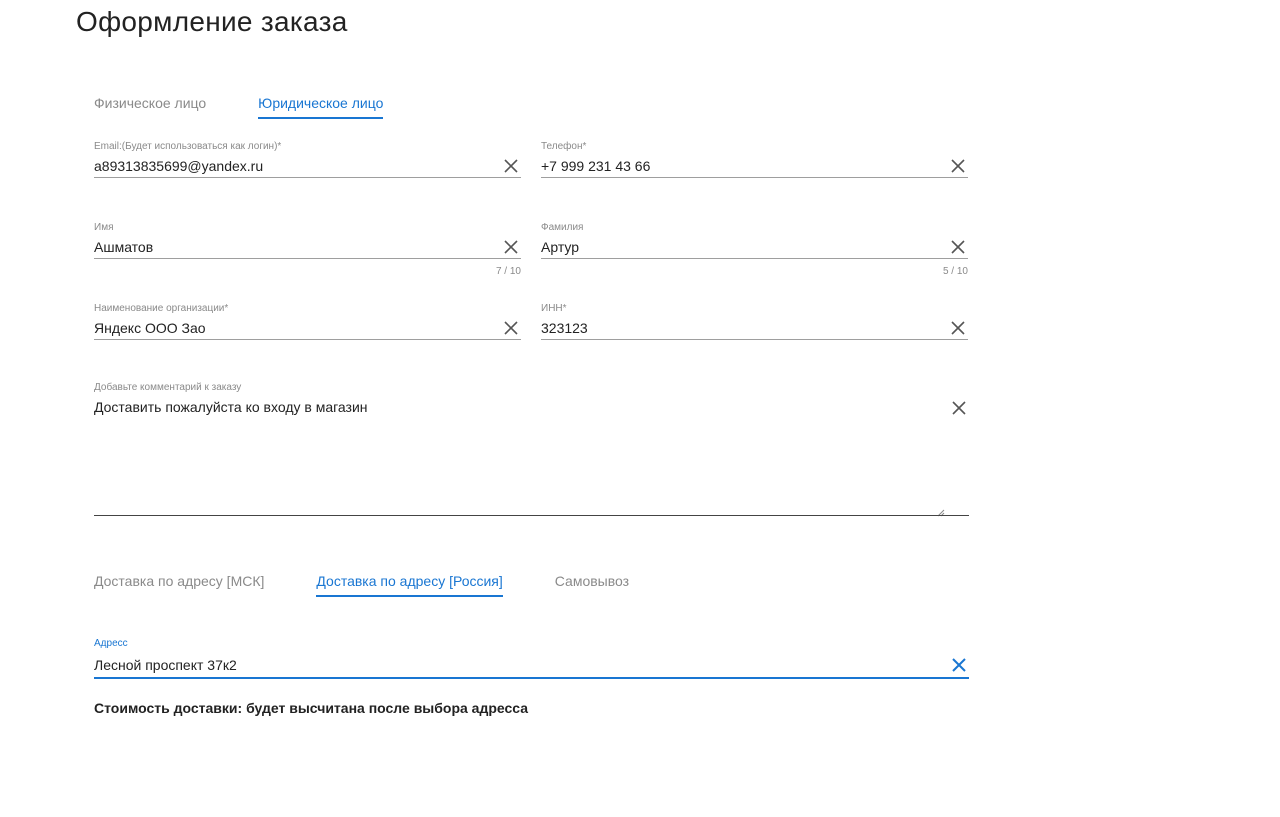  What do you see at coordinates (958, 247) in the screenshot?
I see `last-name-clear-icon` at bounding box center [958, 247].